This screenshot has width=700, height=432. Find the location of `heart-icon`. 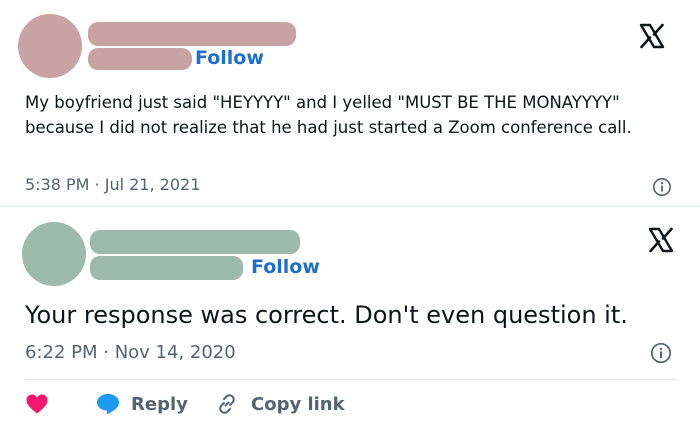

heart-icon is located at coordinates (37, 404).